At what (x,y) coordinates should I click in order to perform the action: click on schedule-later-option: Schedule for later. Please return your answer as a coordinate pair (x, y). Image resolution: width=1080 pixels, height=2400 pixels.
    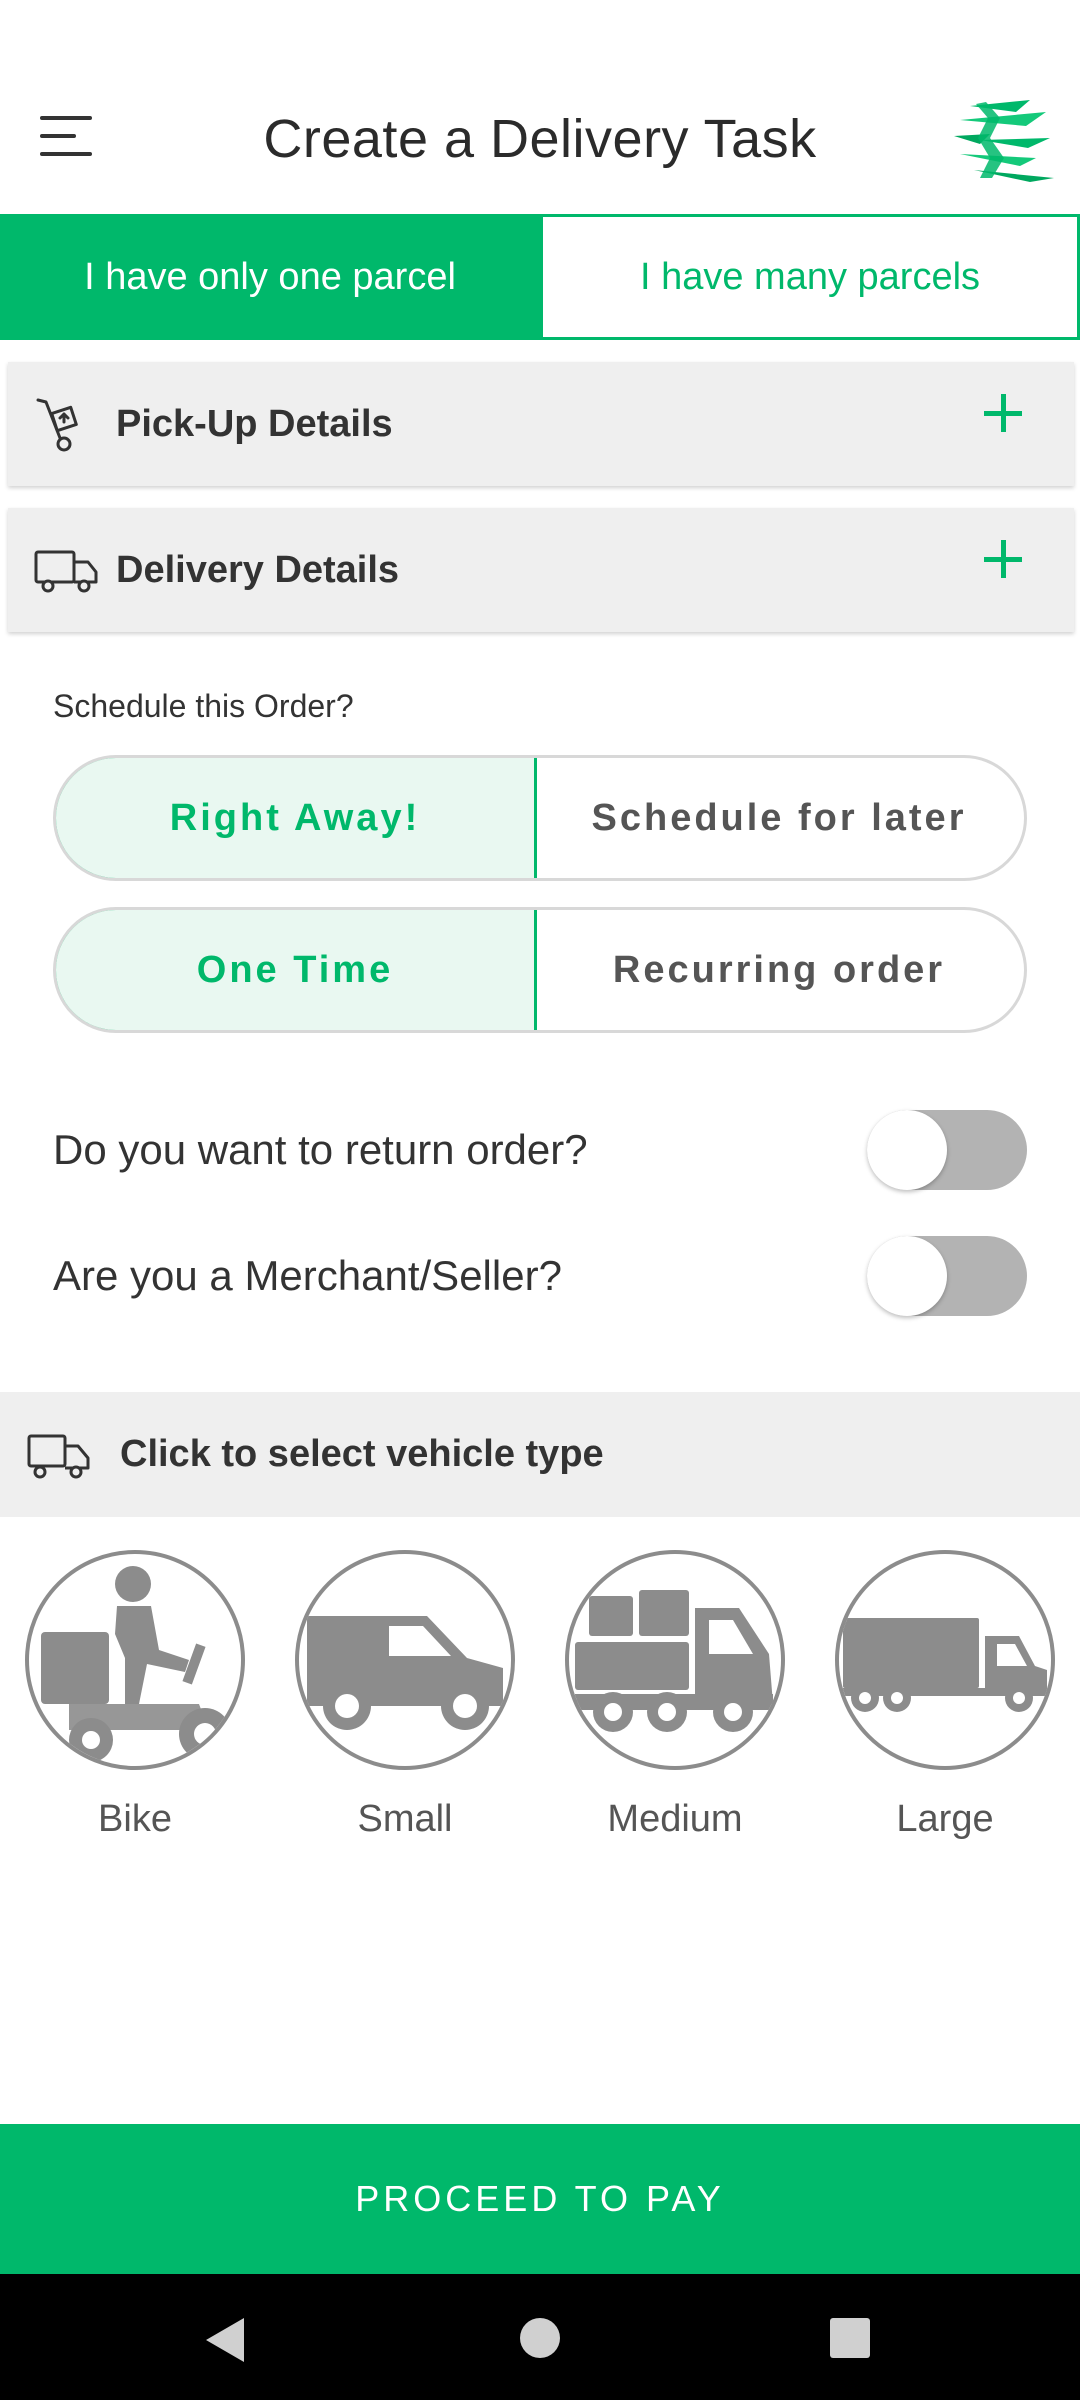
    Looking at the image, I should click on (779, 818).